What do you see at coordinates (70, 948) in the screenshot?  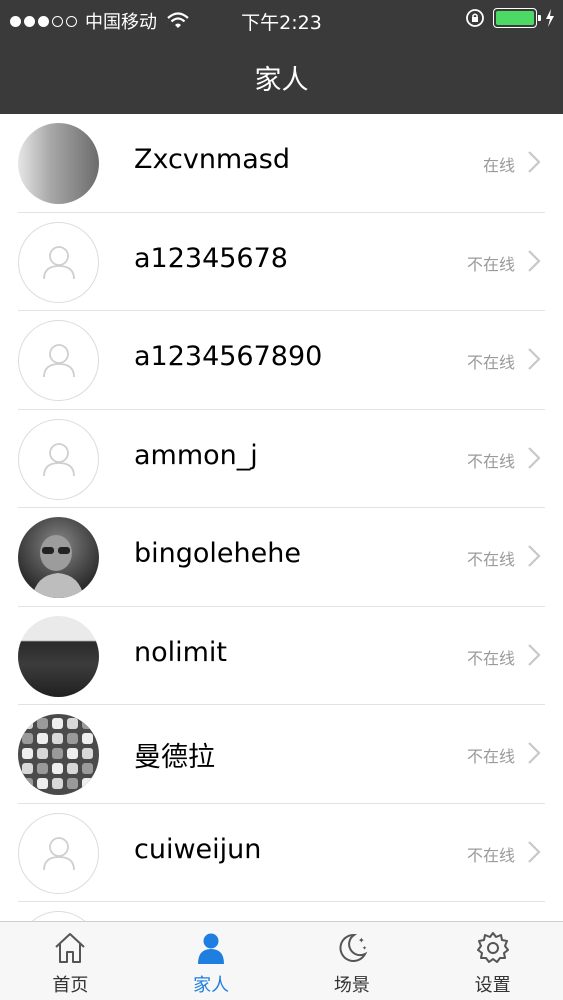 I see `home-icon` at bounding box center [70, 948].